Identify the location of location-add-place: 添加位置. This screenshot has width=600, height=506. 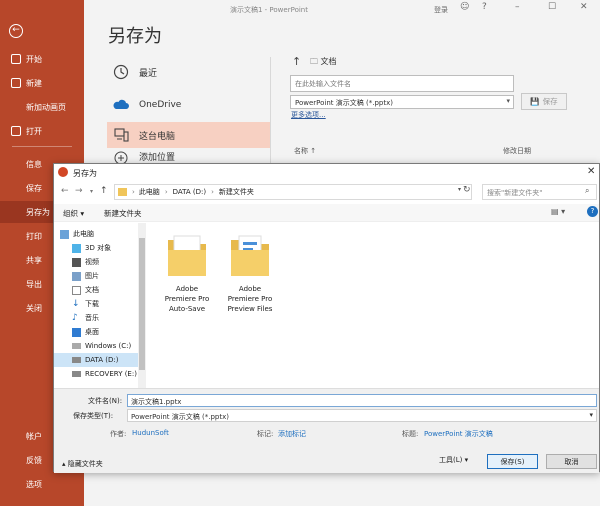
(188, 156).